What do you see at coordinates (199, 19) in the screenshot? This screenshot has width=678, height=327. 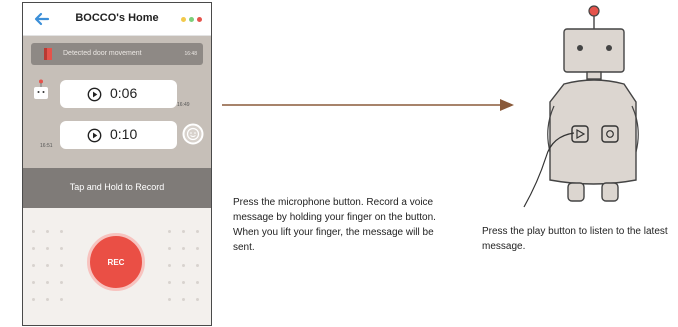 I see `status-dot-red` at bounding box center [199, 19].